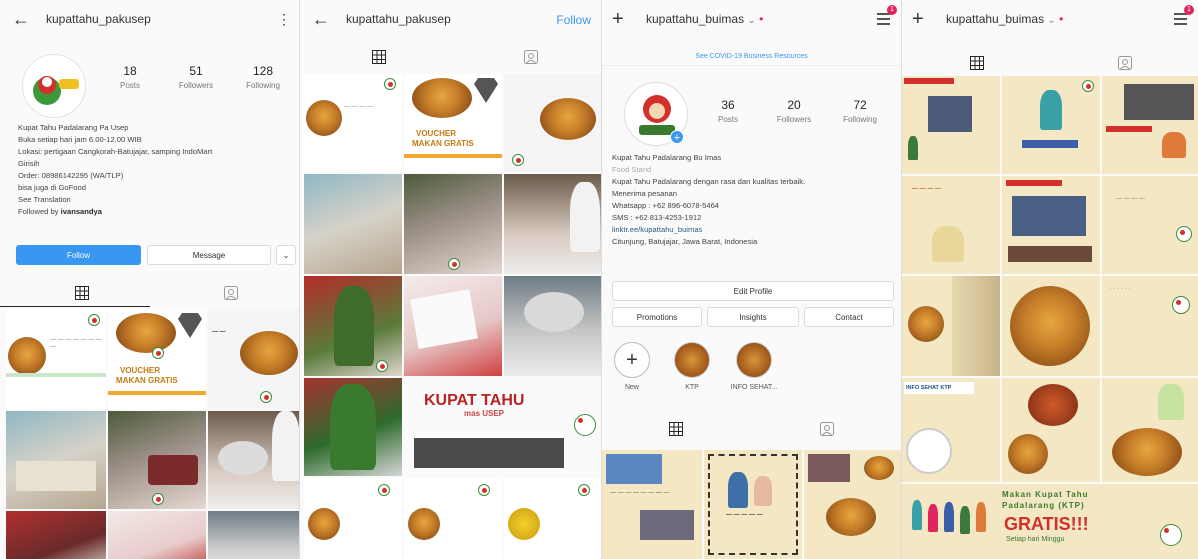 This screenshot has height=559, width=1198. I want to click on highlight-ktp: KTP, so click(692, 366).